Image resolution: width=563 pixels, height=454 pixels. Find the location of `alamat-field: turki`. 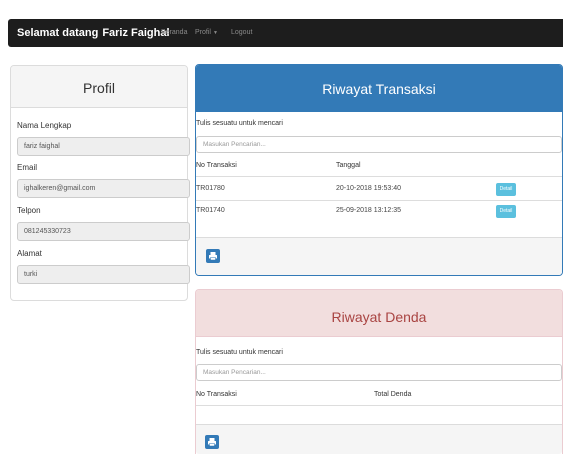

alamat-field: turki is located at coordinates (103, 274).